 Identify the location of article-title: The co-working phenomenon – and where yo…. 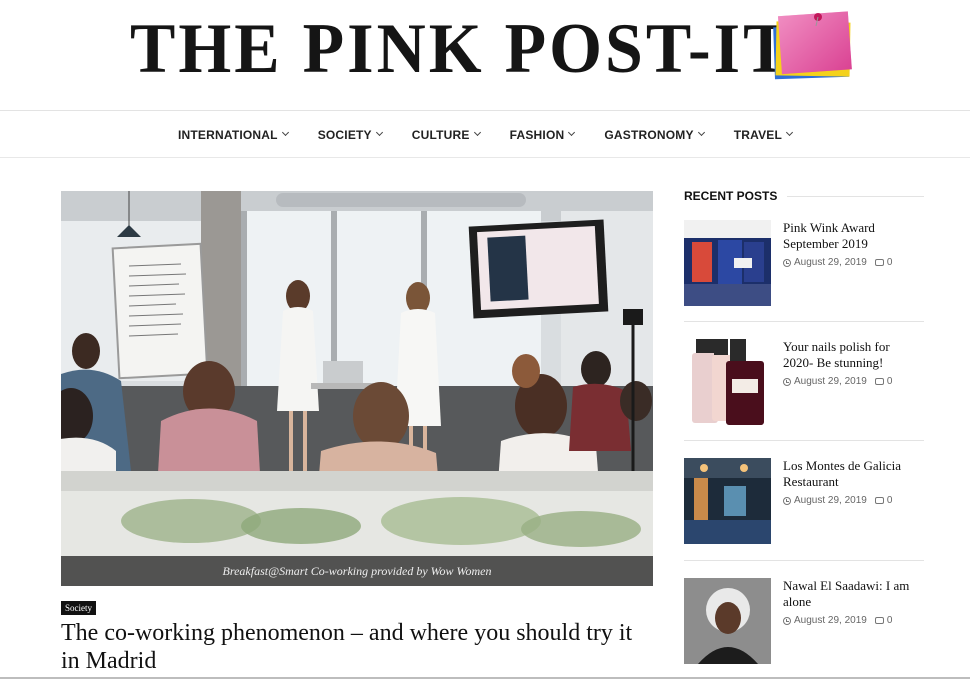
(356, 647).